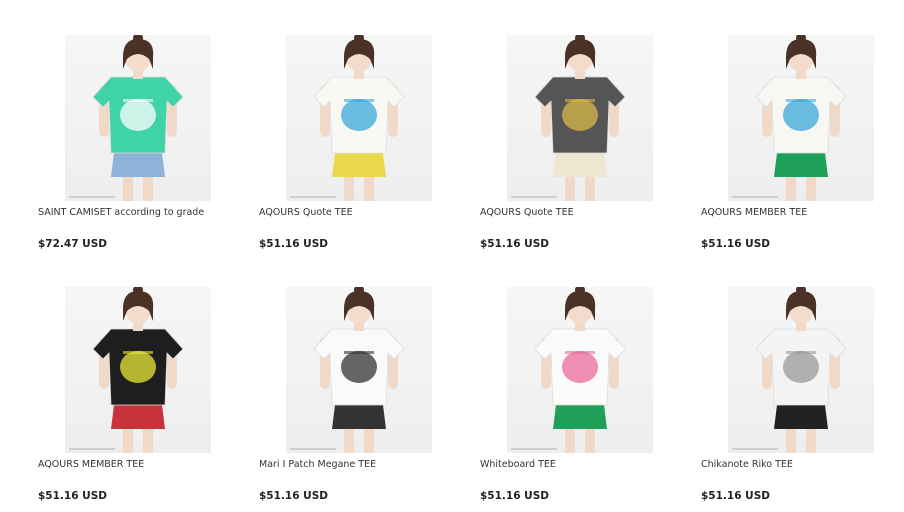 This screenshot has height=512, width=904. I want to click on product-title: Mari I Patch Megane TEE, so click(317, 464).